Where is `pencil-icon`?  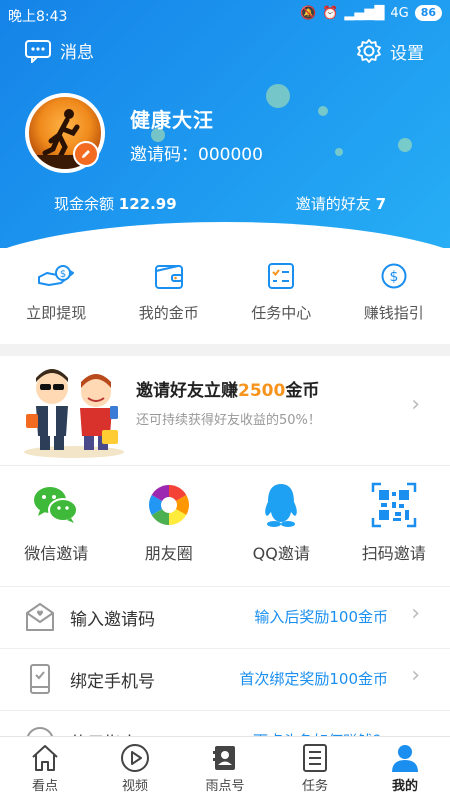
pencil-icon is located at coordinates (86, 154).